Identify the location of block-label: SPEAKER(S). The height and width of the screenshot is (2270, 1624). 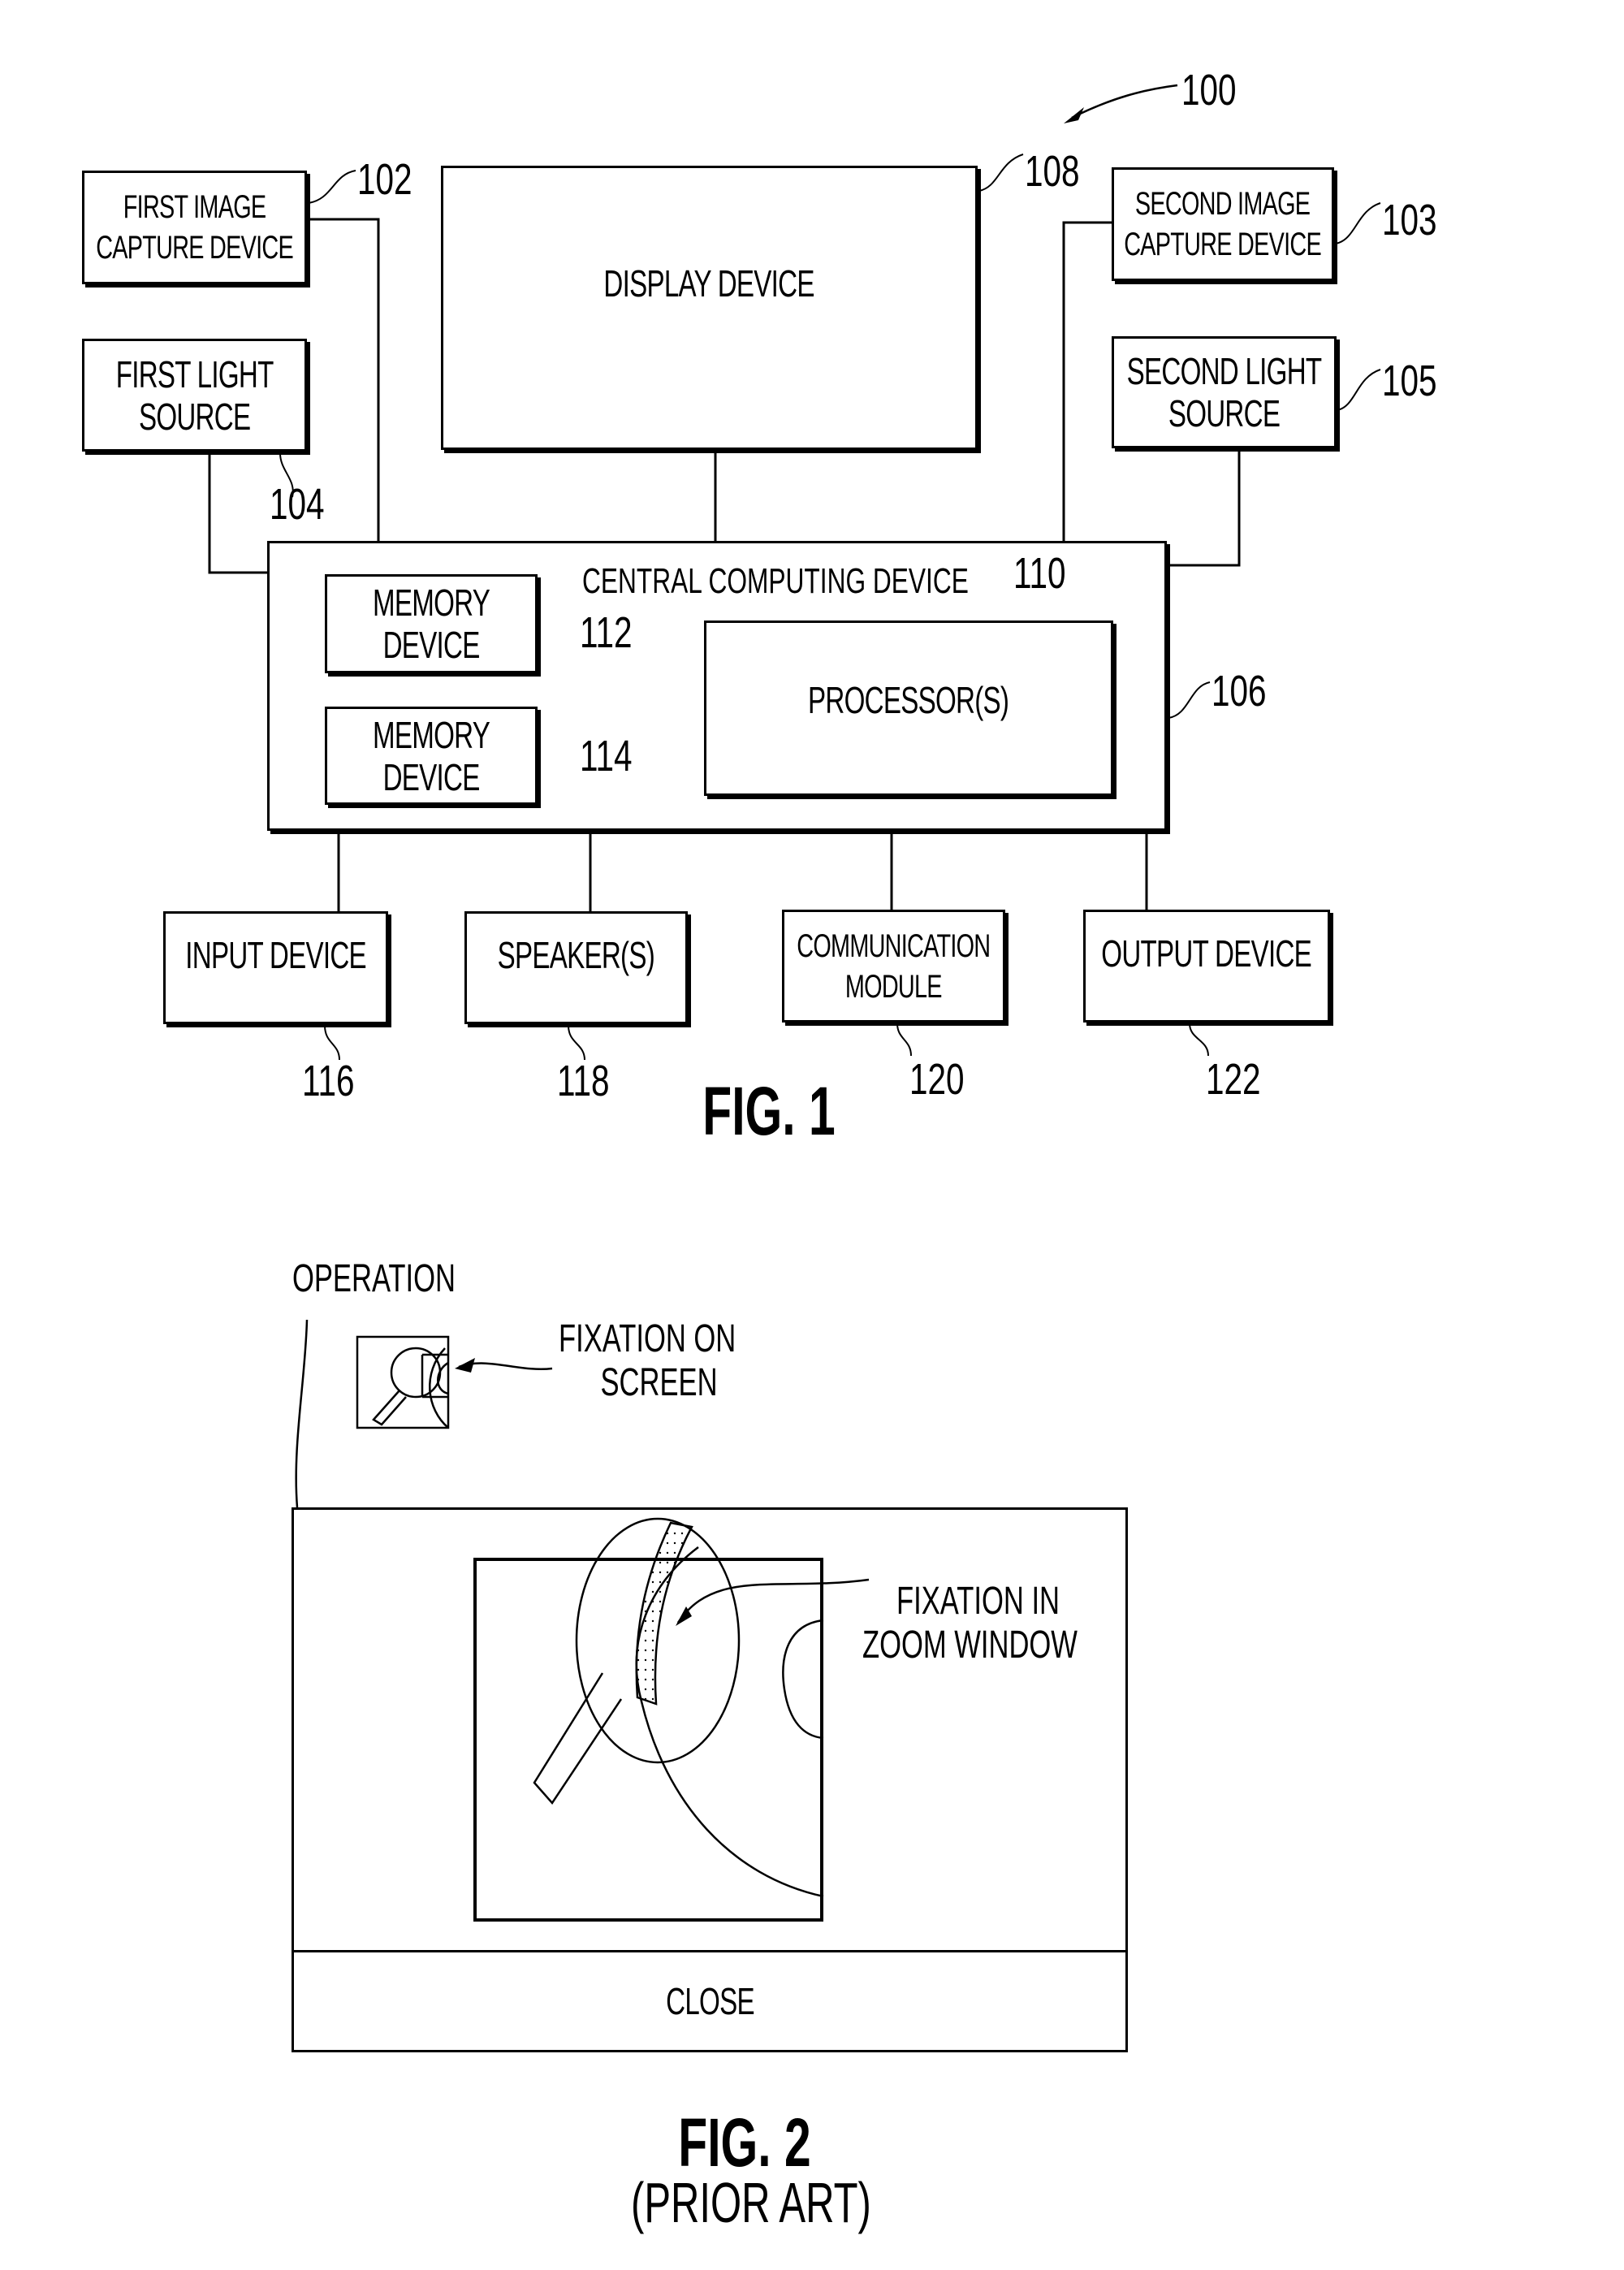
(576, 955).